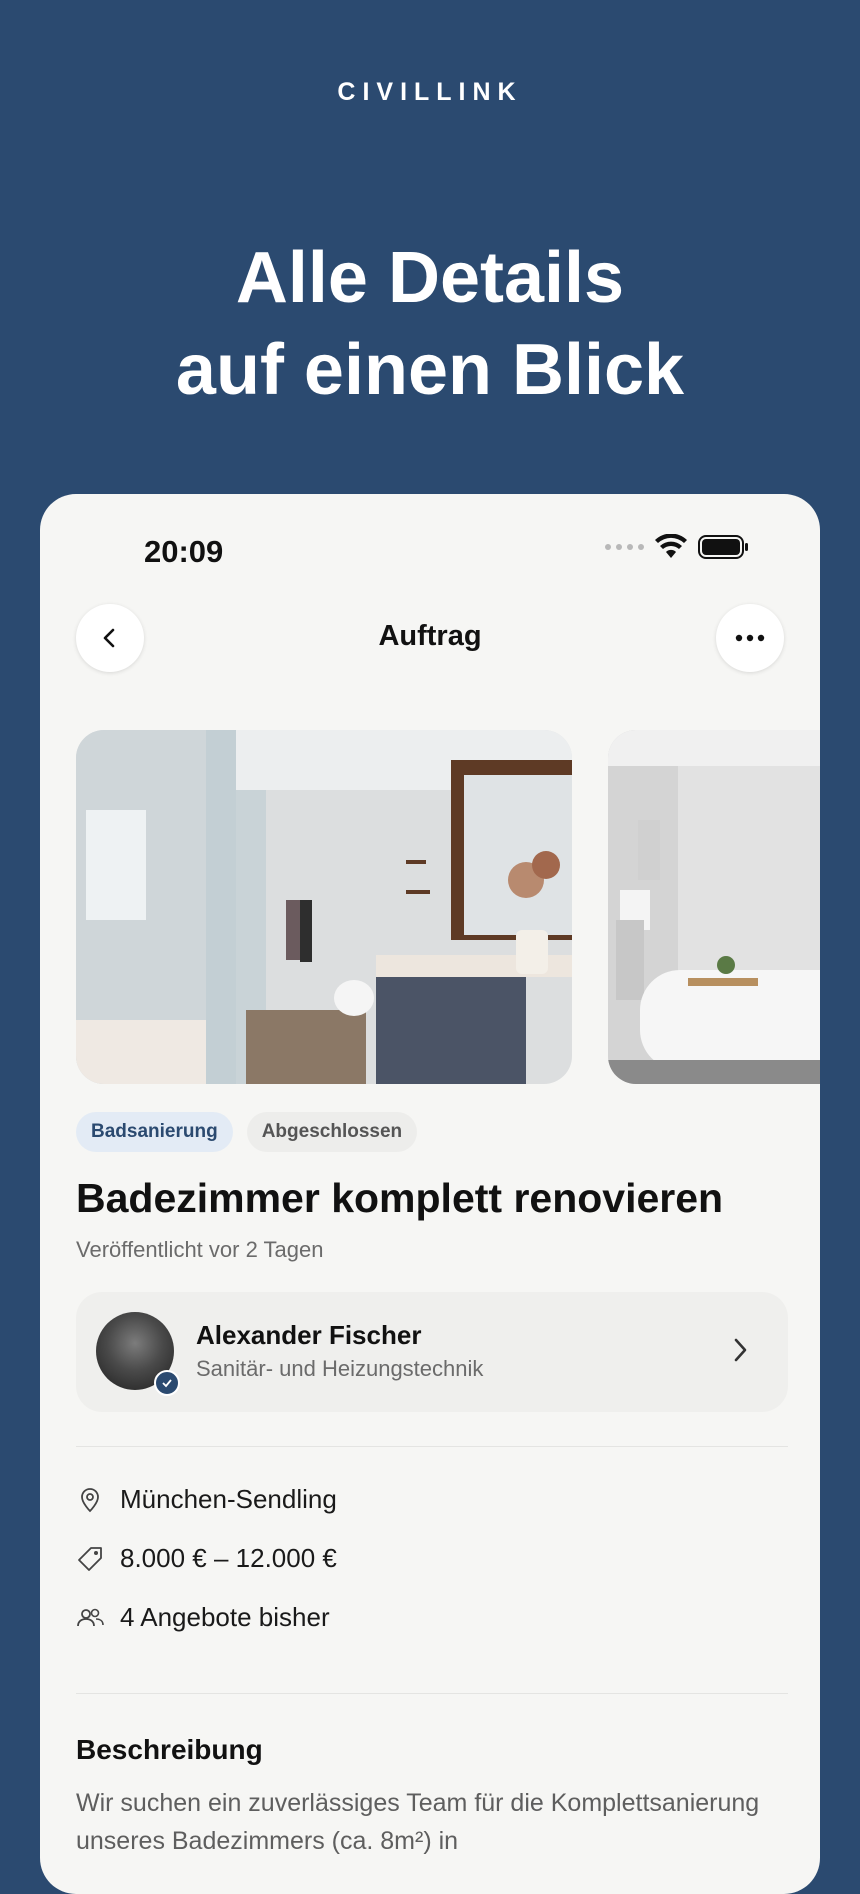  I want to click on location-pin-icon, so click(90, 1499).